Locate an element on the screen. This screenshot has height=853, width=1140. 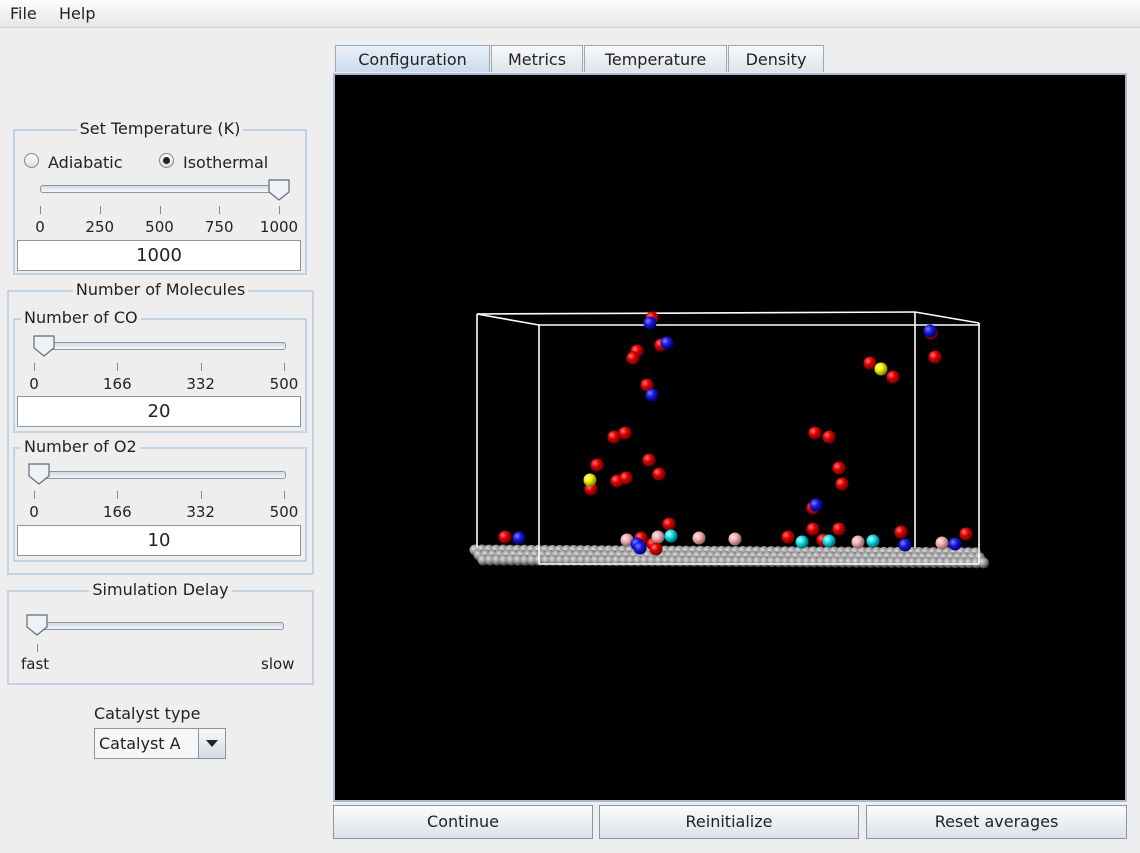
co-tick-label: 500 is located at coordinates (284, 384).